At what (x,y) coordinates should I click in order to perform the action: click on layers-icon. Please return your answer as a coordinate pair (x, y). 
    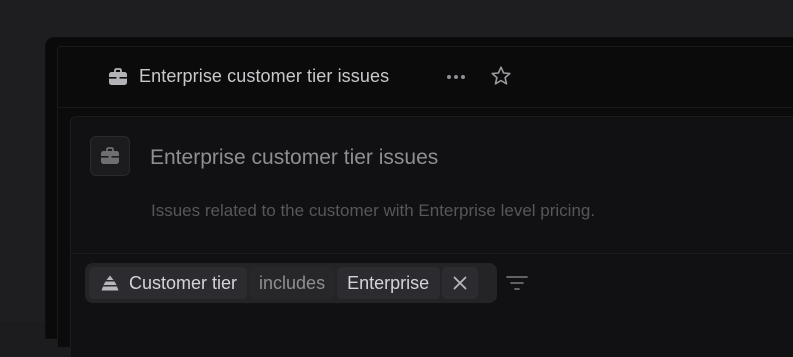
    Looking at the image, I should click on (110, 283).